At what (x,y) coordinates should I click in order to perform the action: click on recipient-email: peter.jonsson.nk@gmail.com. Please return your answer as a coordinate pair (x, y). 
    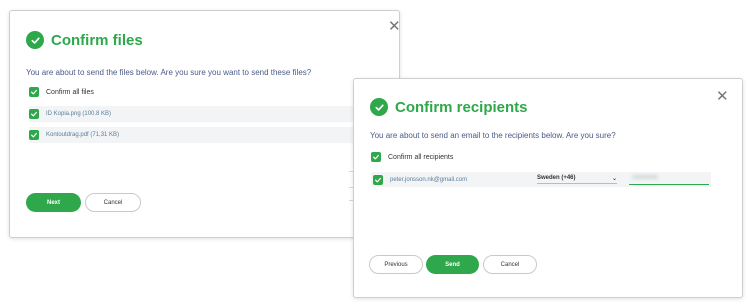
    Looking at the image, I should click on (429, 179).